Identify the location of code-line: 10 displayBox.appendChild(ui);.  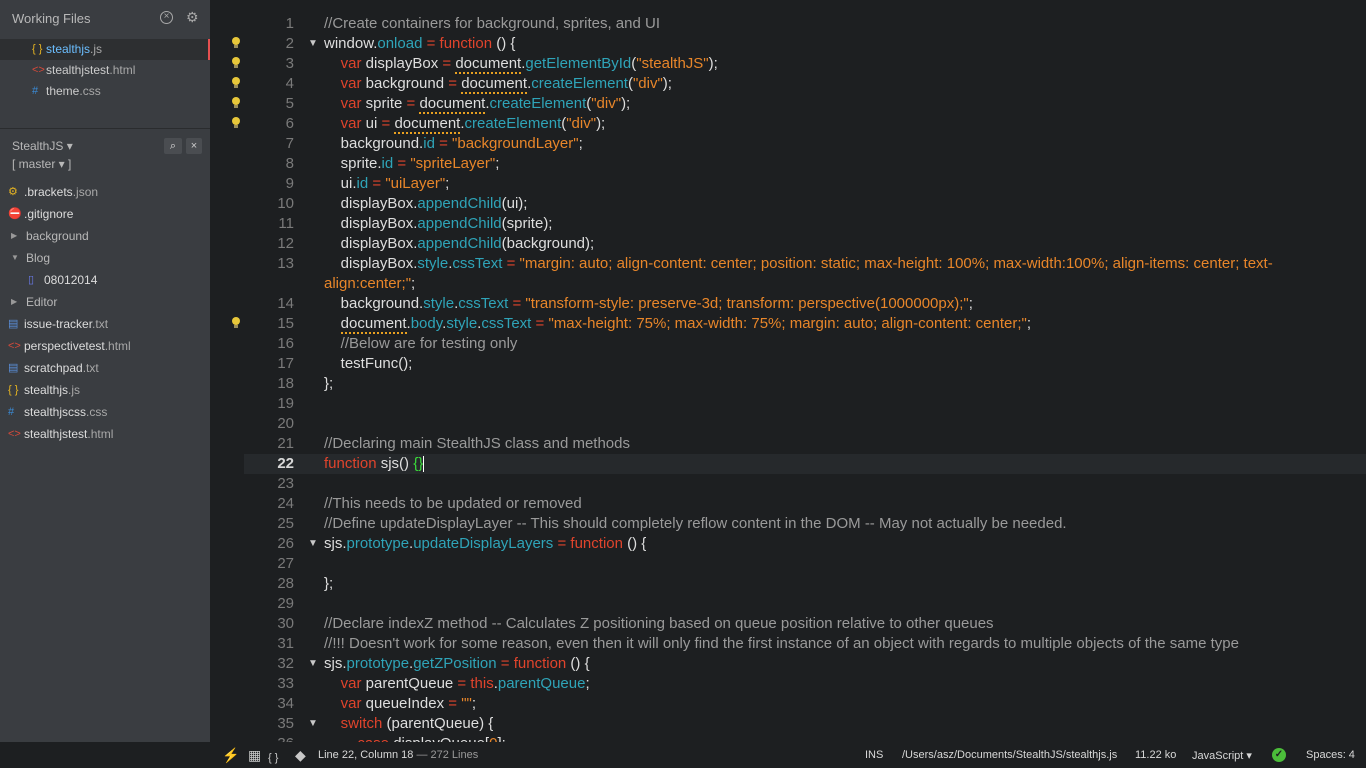
(805, 204).